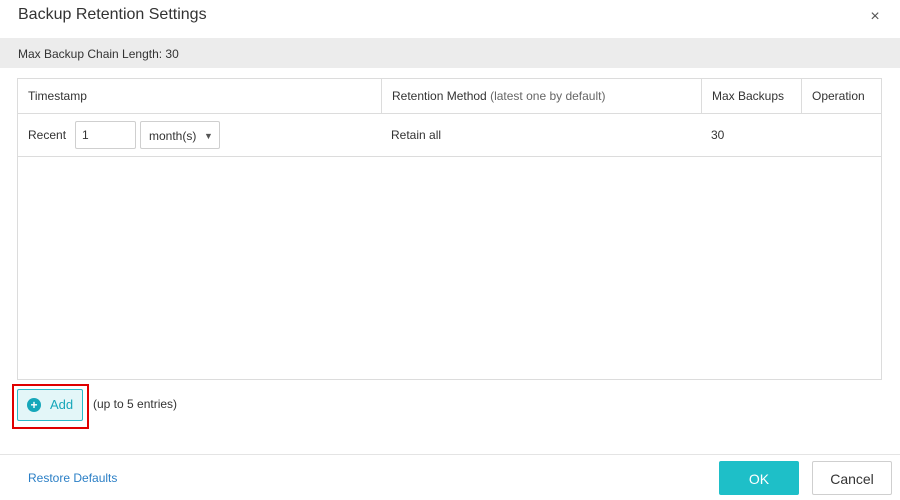 The image size is (900, 500). I want to click on footer-divider, so click(450, 454).